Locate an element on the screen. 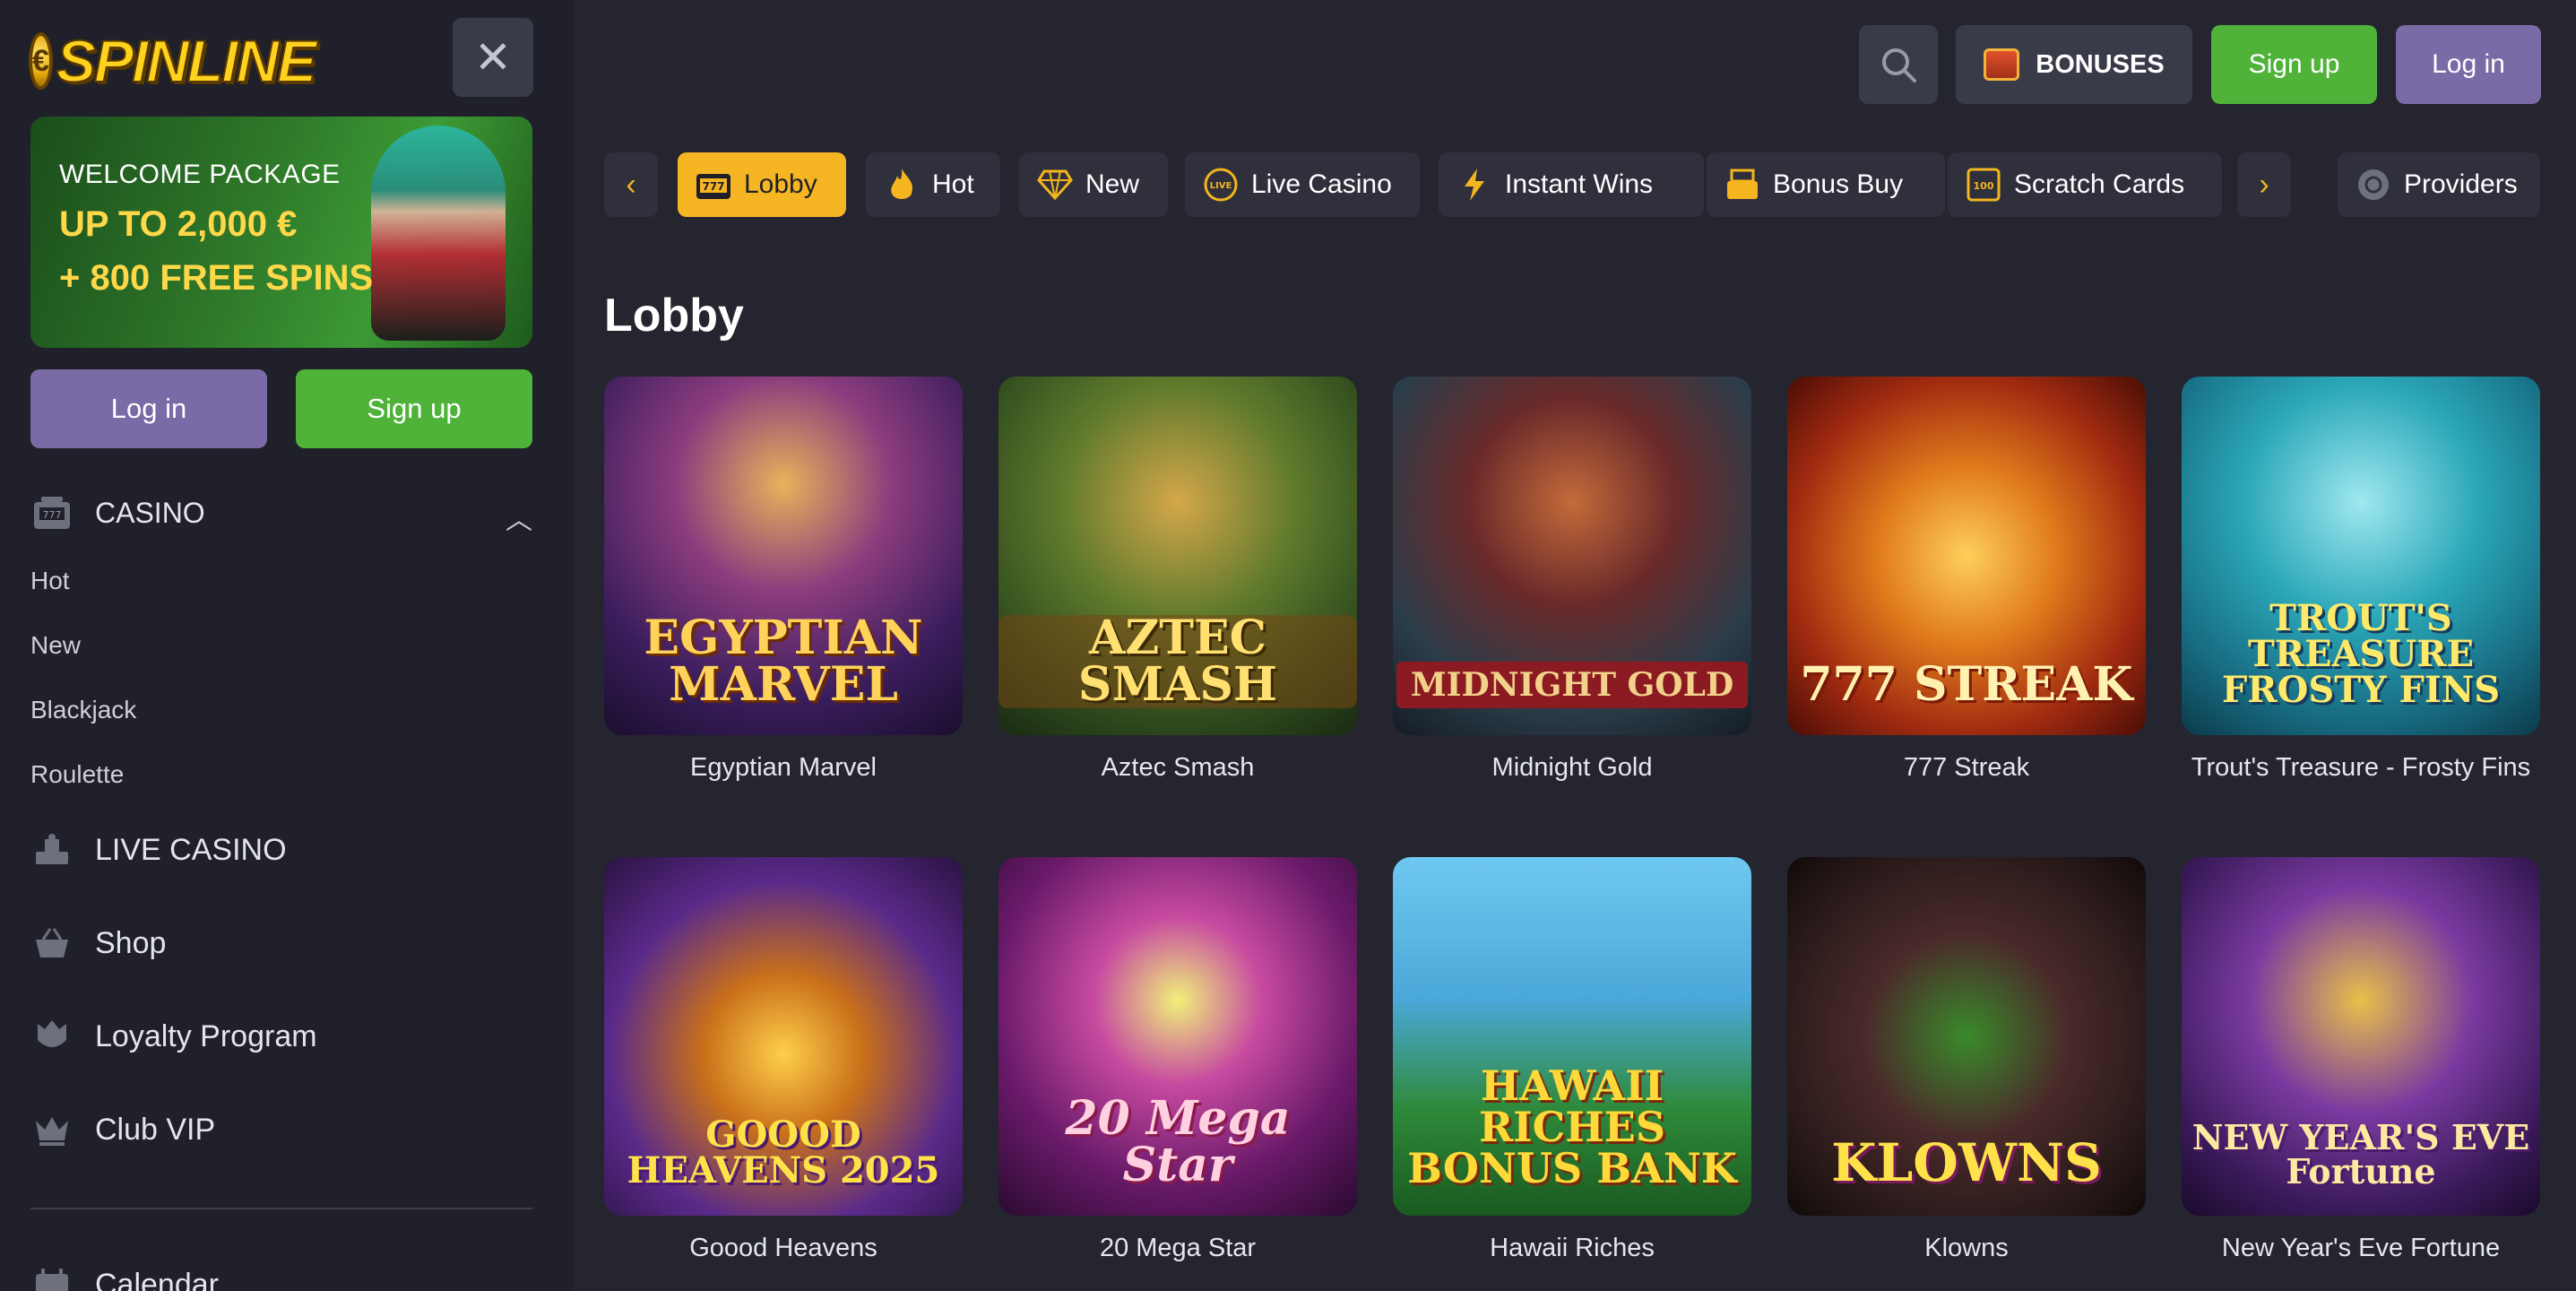  close-icon: ✕ is located at coordinates (493, 57).